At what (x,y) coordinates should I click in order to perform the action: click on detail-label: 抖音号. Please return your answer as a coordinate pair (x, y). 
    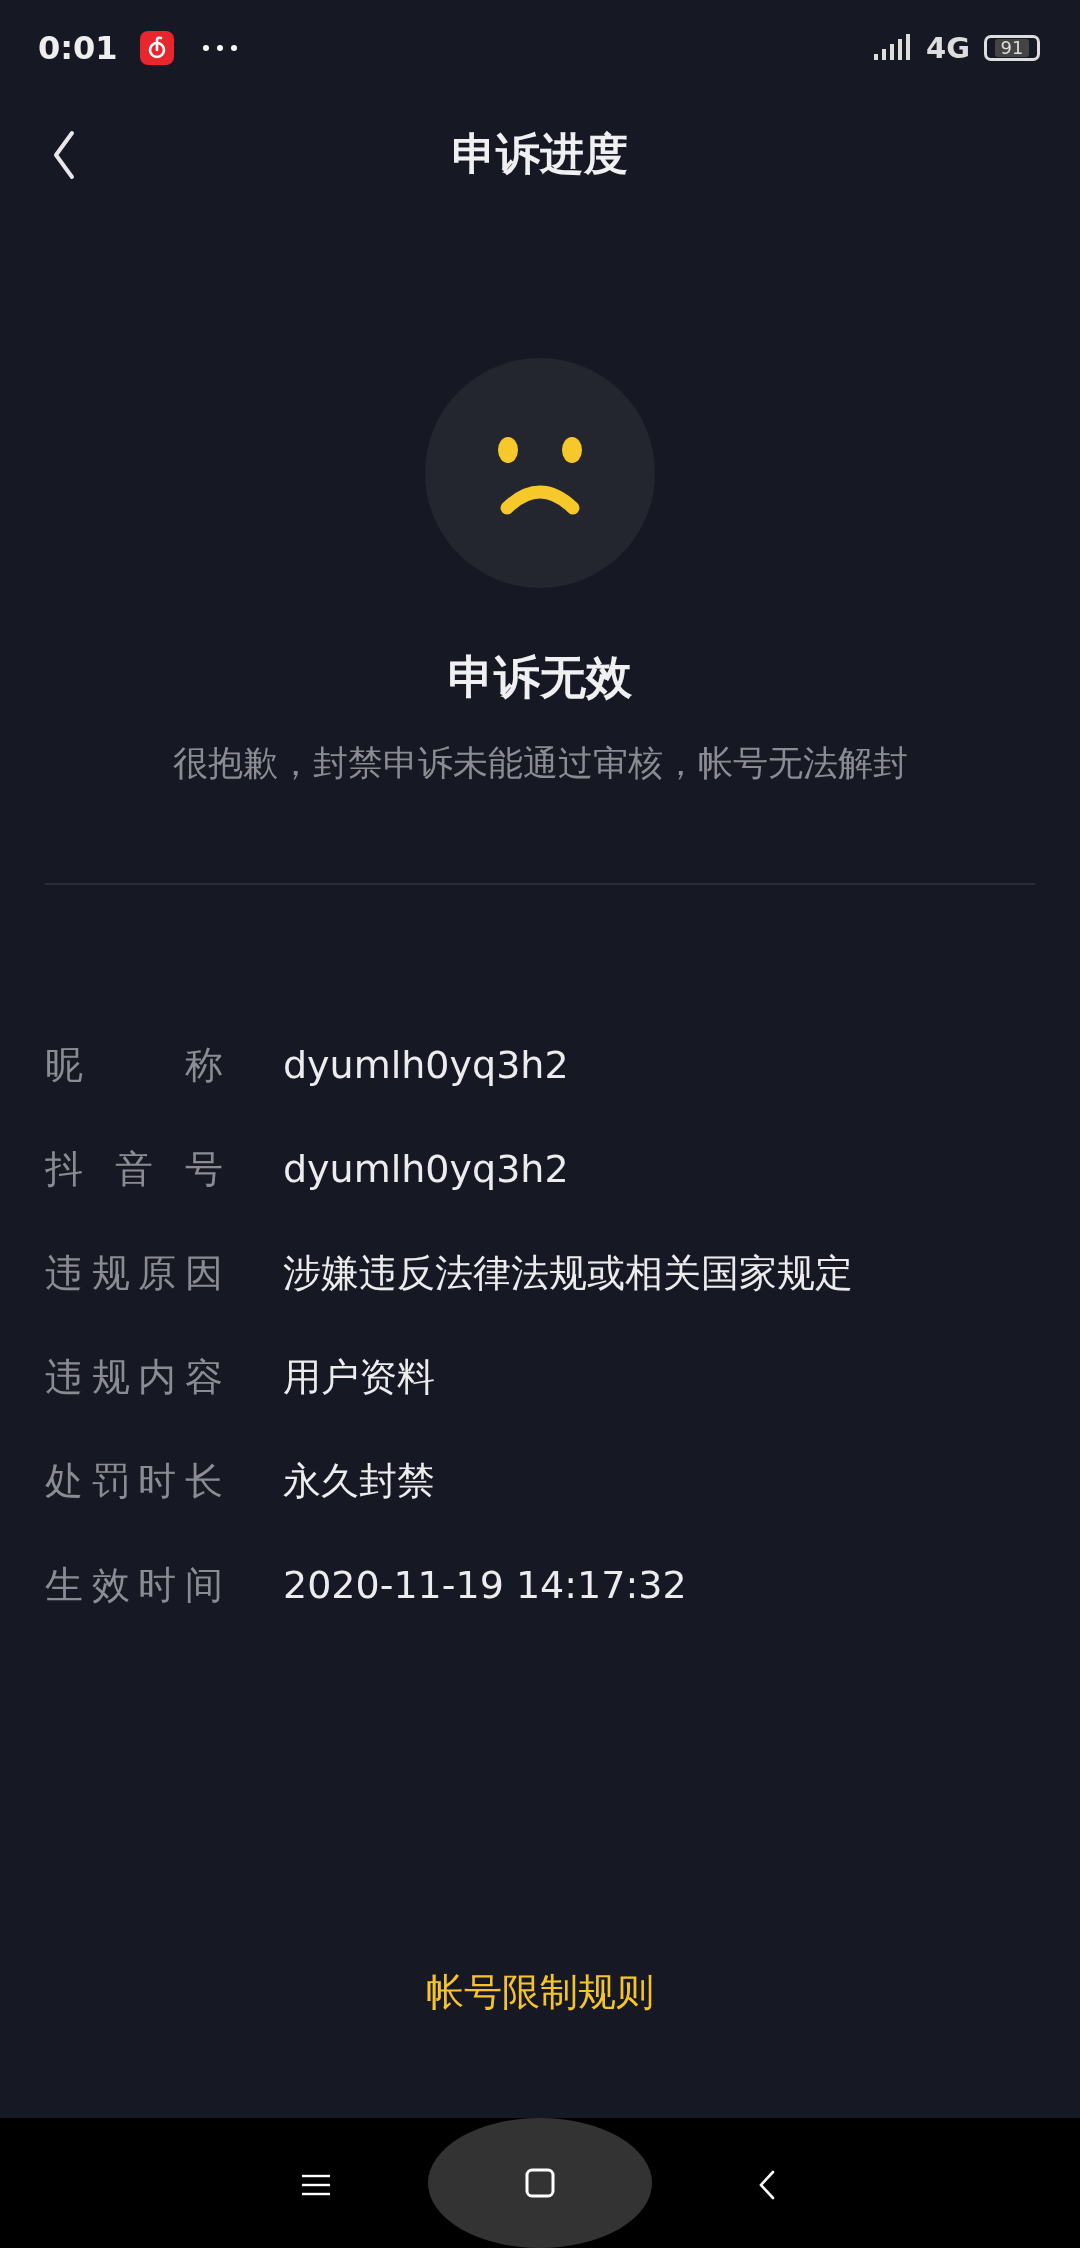
    Looking at the image, I should click on (134, 1169).